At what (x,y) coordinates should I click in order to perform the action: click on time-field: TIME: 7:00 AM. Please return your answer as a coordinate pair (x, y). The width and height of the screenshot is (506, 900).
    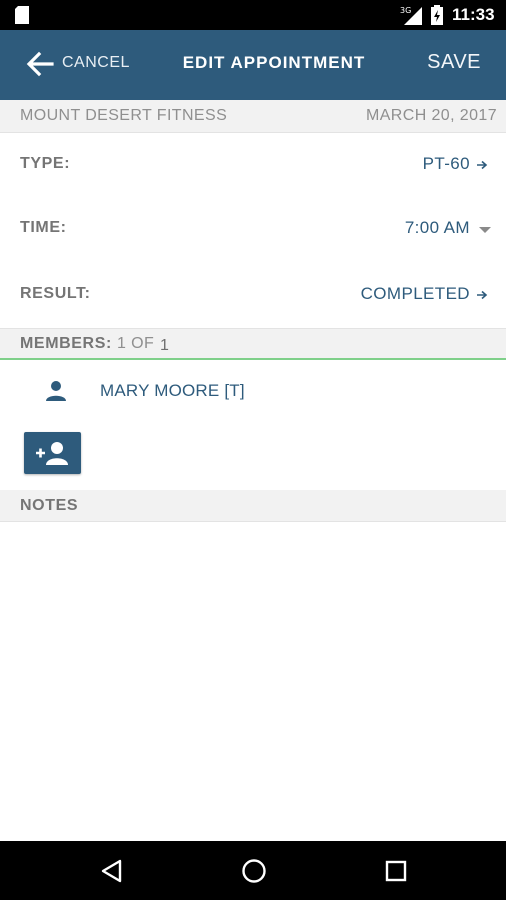
    Looking at the image, I should click on (253, 229).